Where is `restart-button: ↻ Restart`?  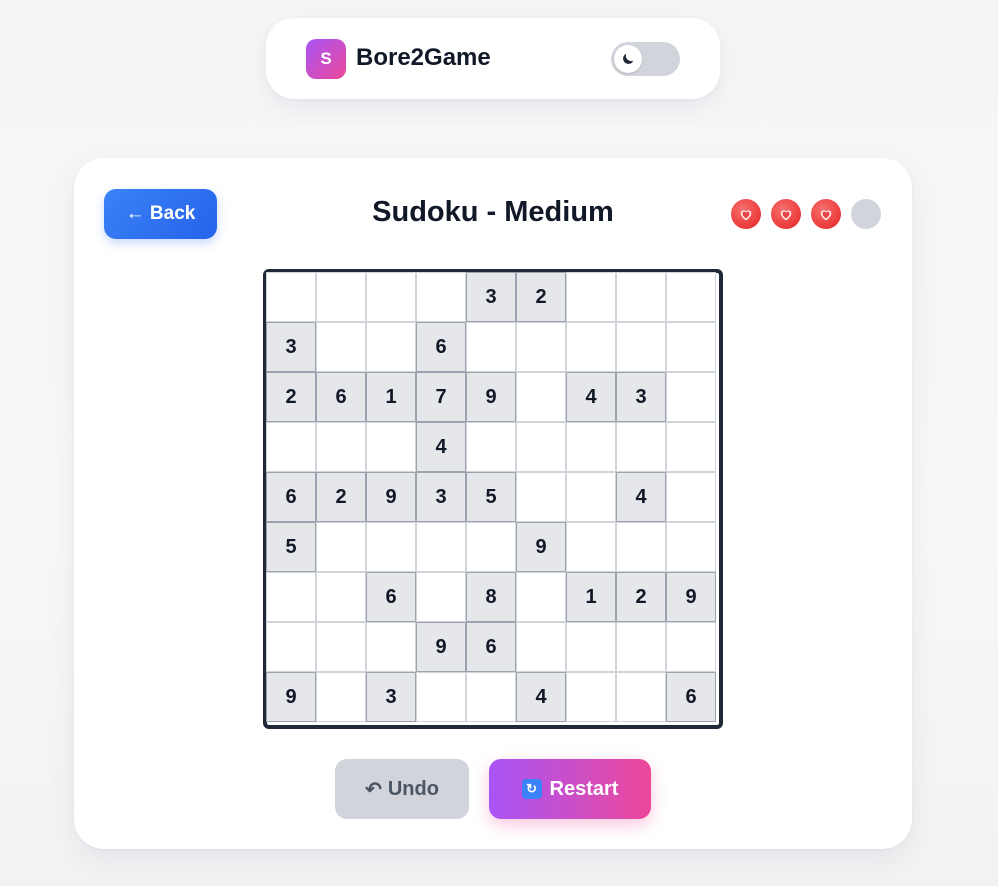 restart-button: ↻ Restart is located at coordinates (570, 789).